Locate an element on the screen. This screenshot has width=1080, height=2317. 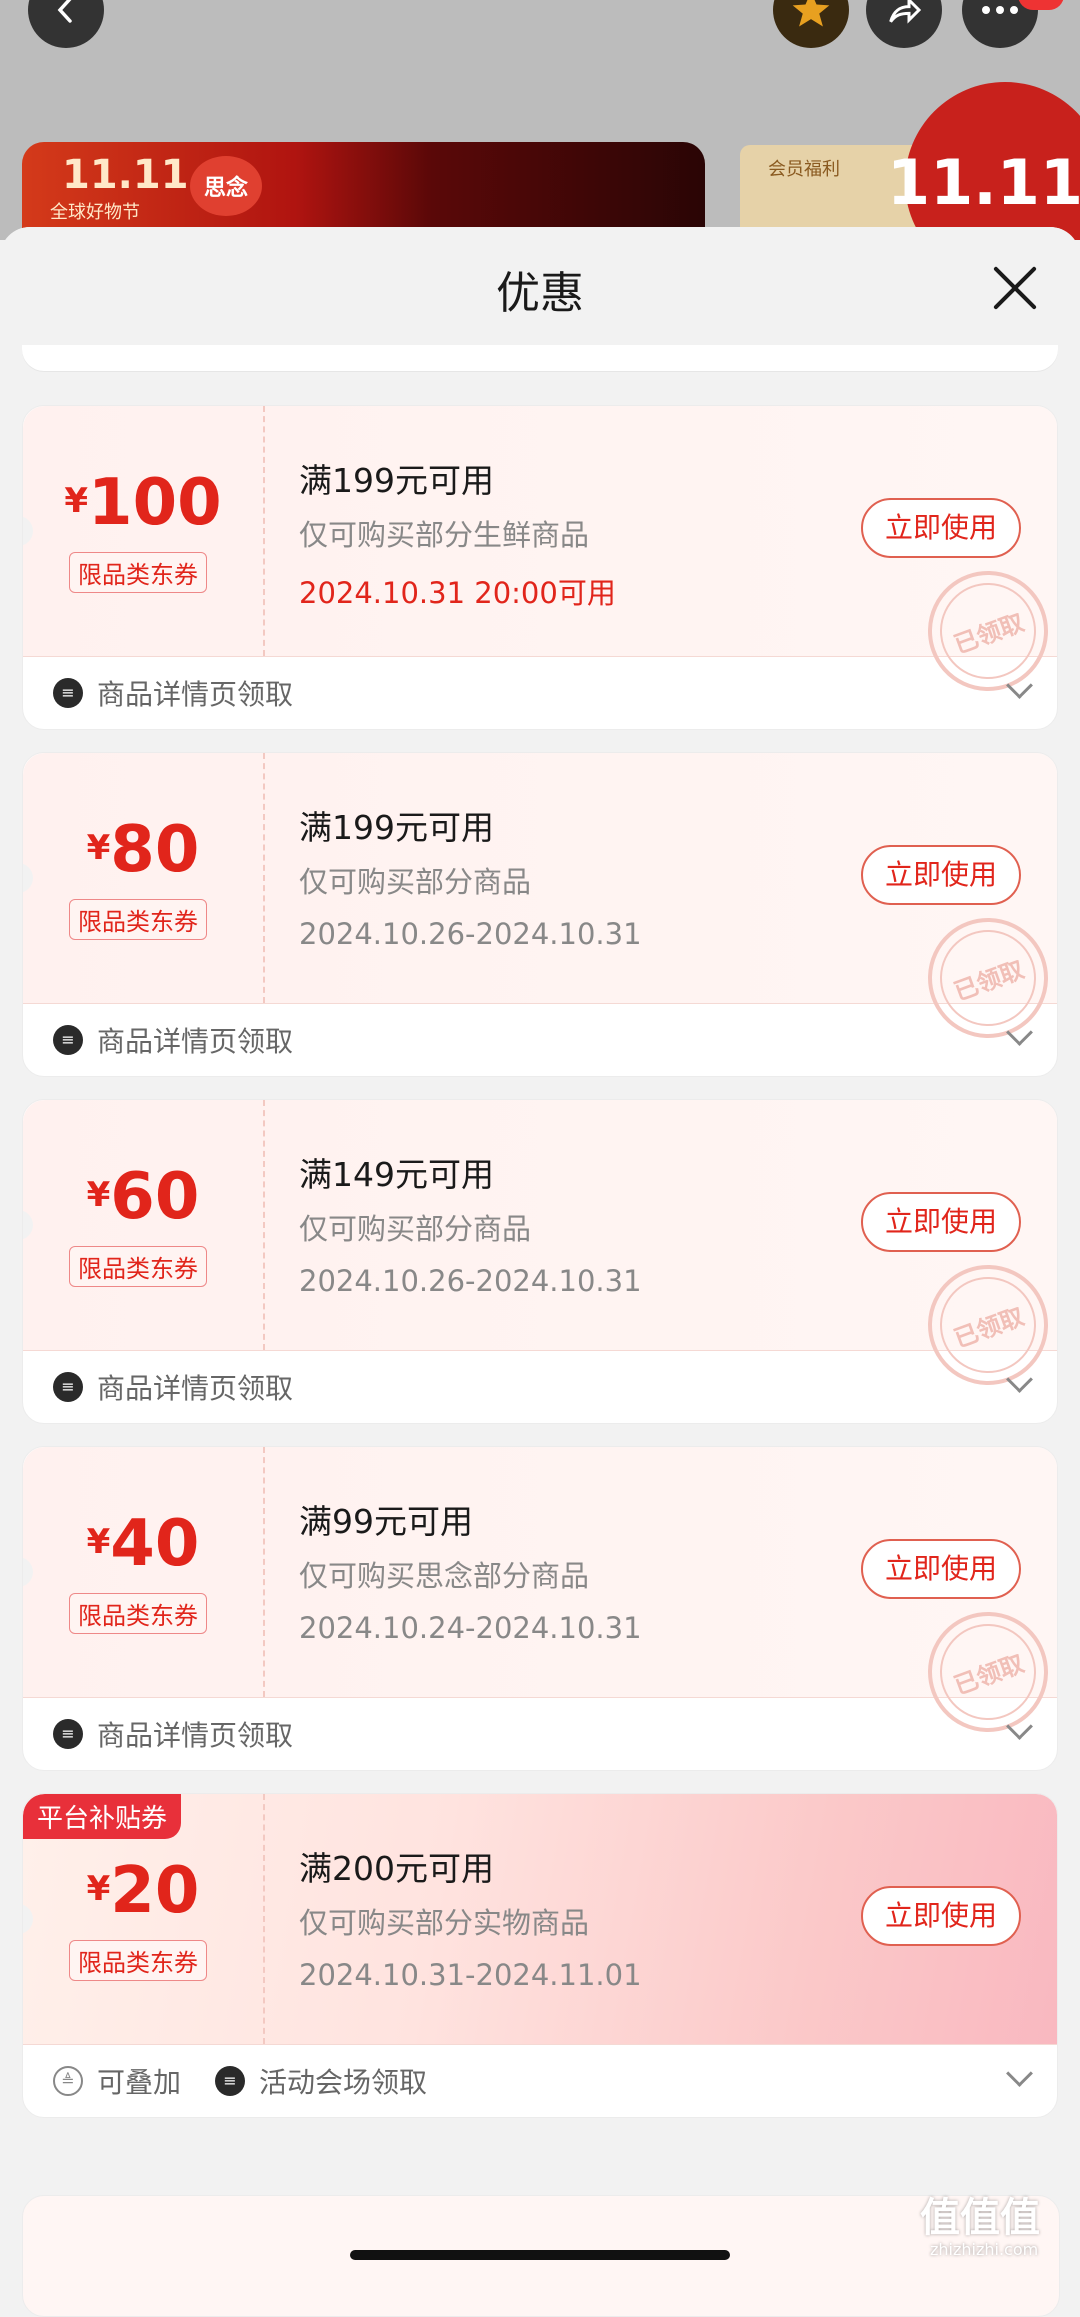
coupon-footer: ≜ 可叠加 ≡ 活动会场领取 is located at coordinates (540, 2080).